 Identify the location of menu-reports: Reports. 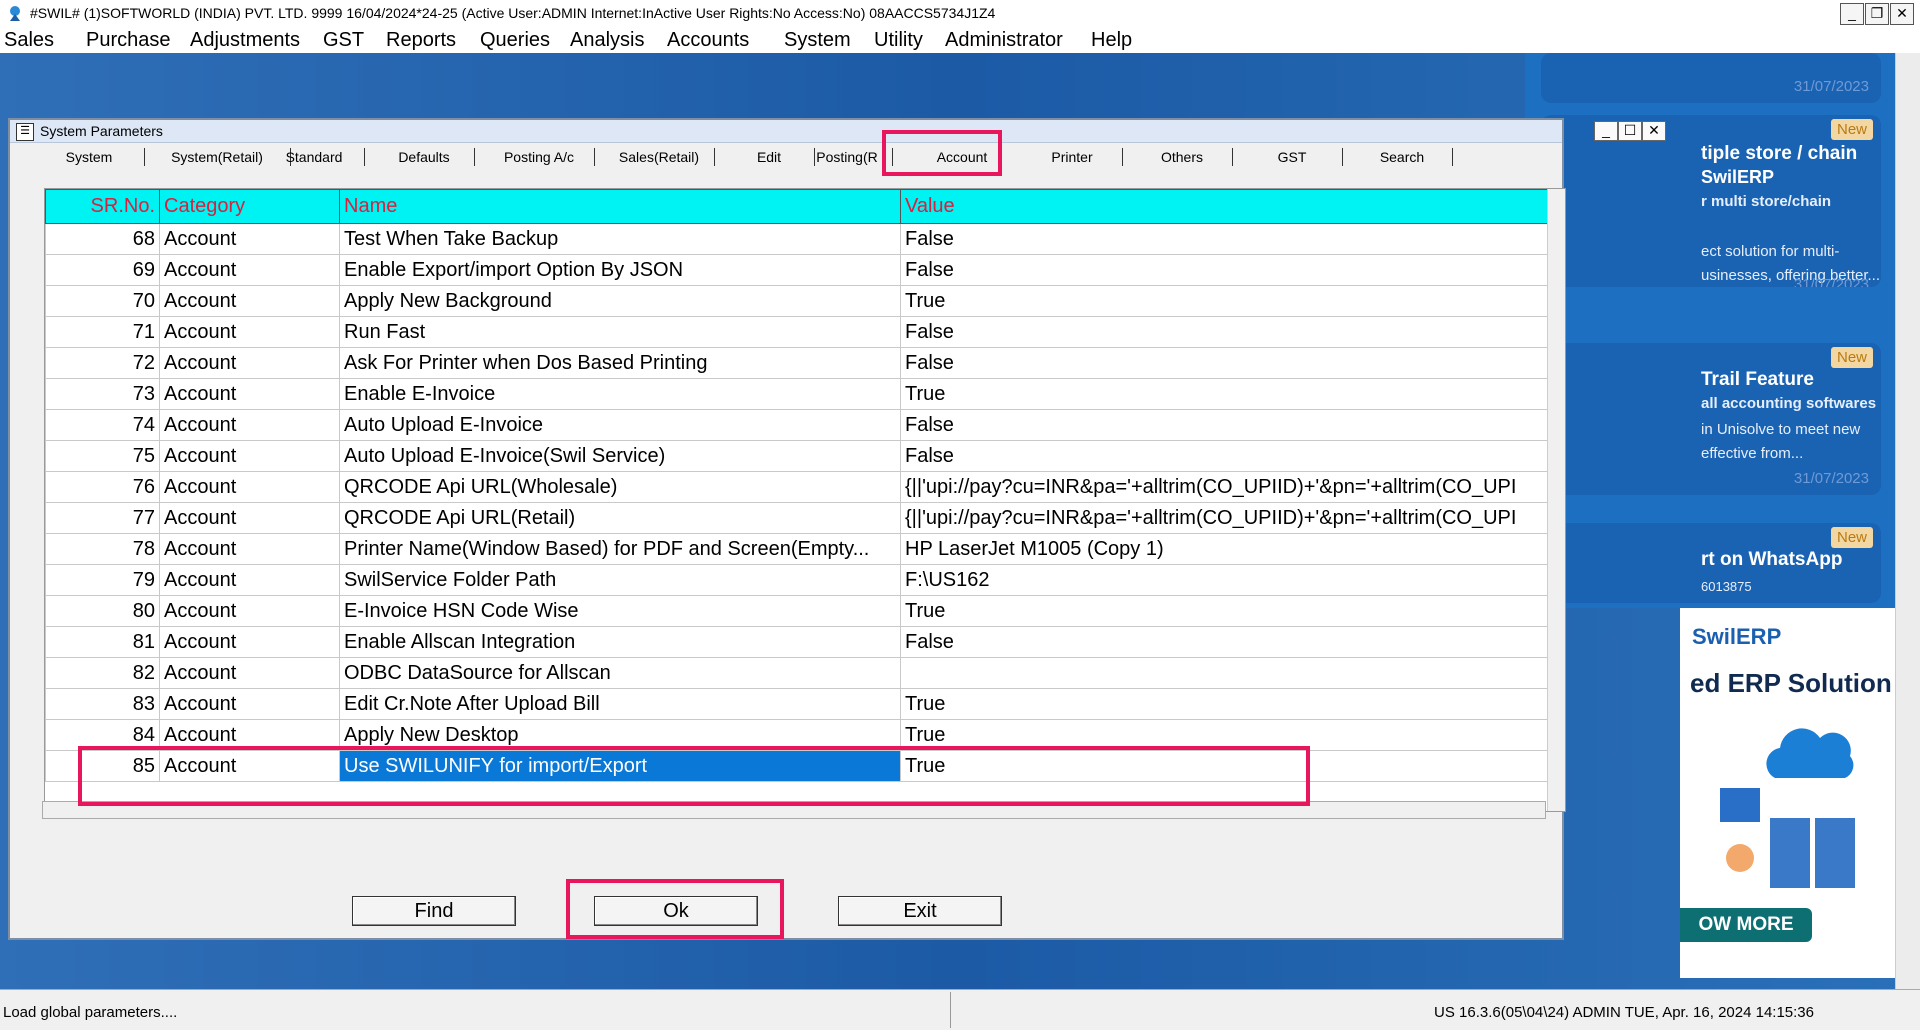
(421, 40).